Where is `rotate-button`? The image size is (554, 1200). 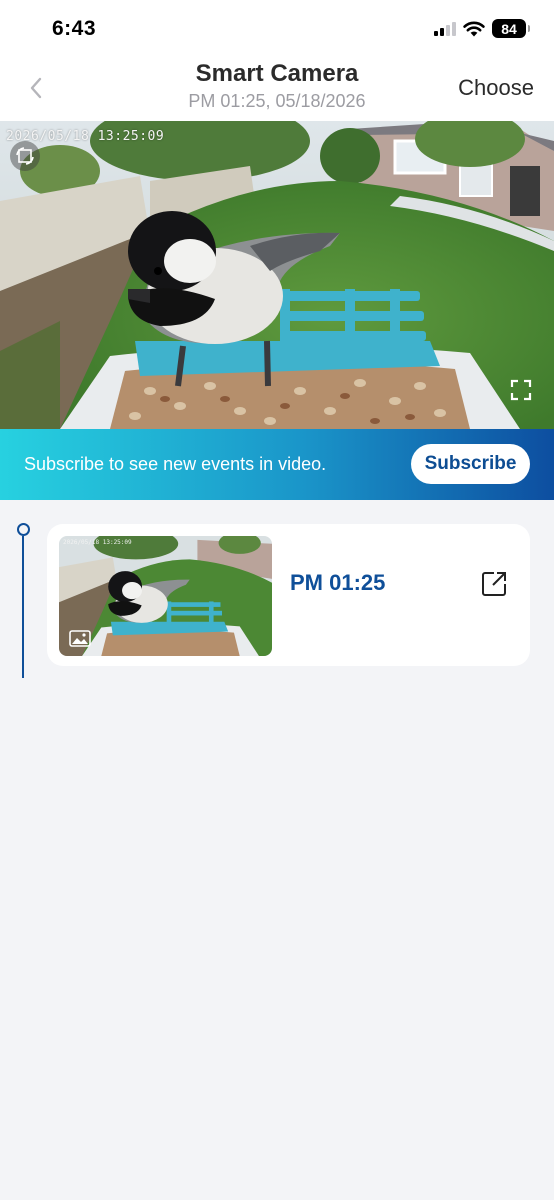
rotate-button is located at coordinates (25, 156).